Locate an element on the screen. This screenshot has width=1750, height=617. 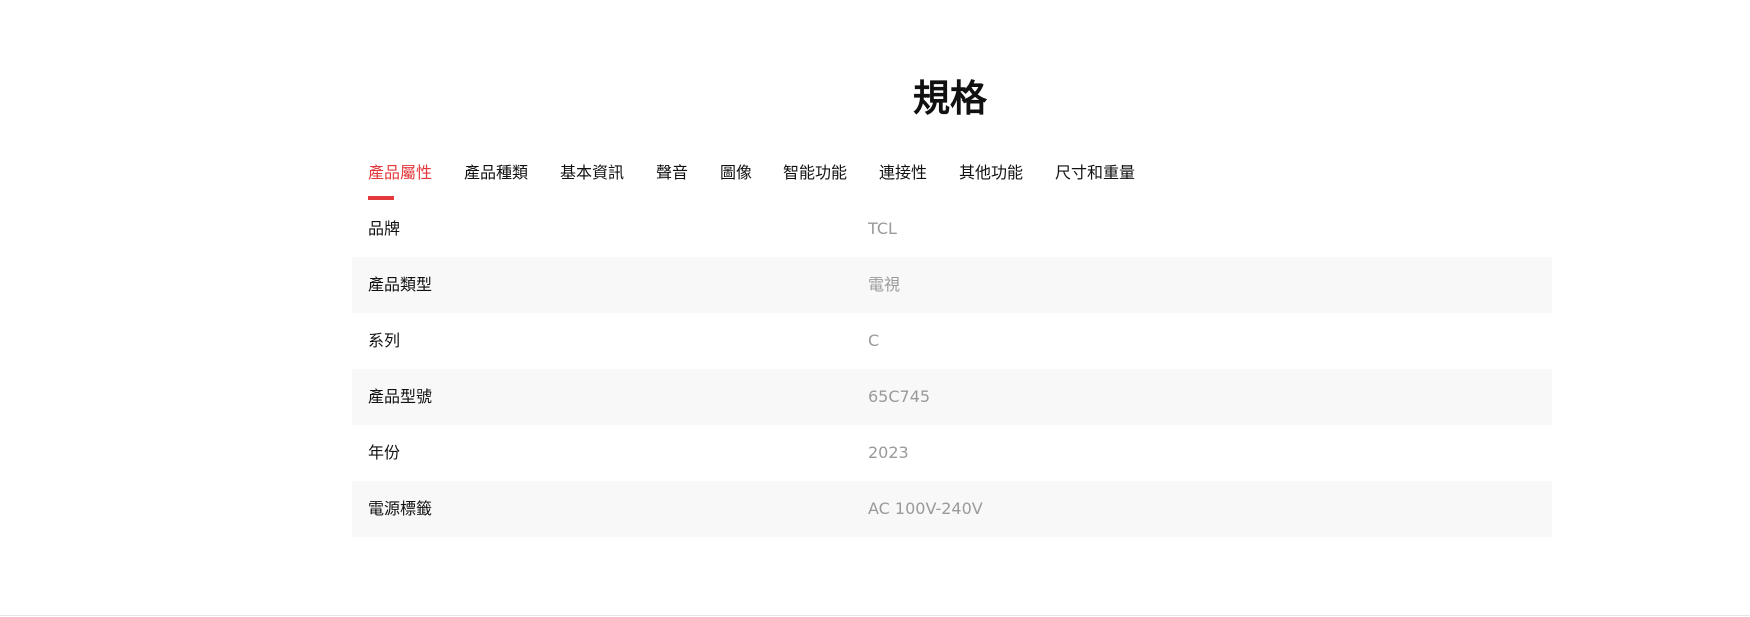
spec-row: 電源標籤 AC 100V-240V is located at coordinates (952, 509).